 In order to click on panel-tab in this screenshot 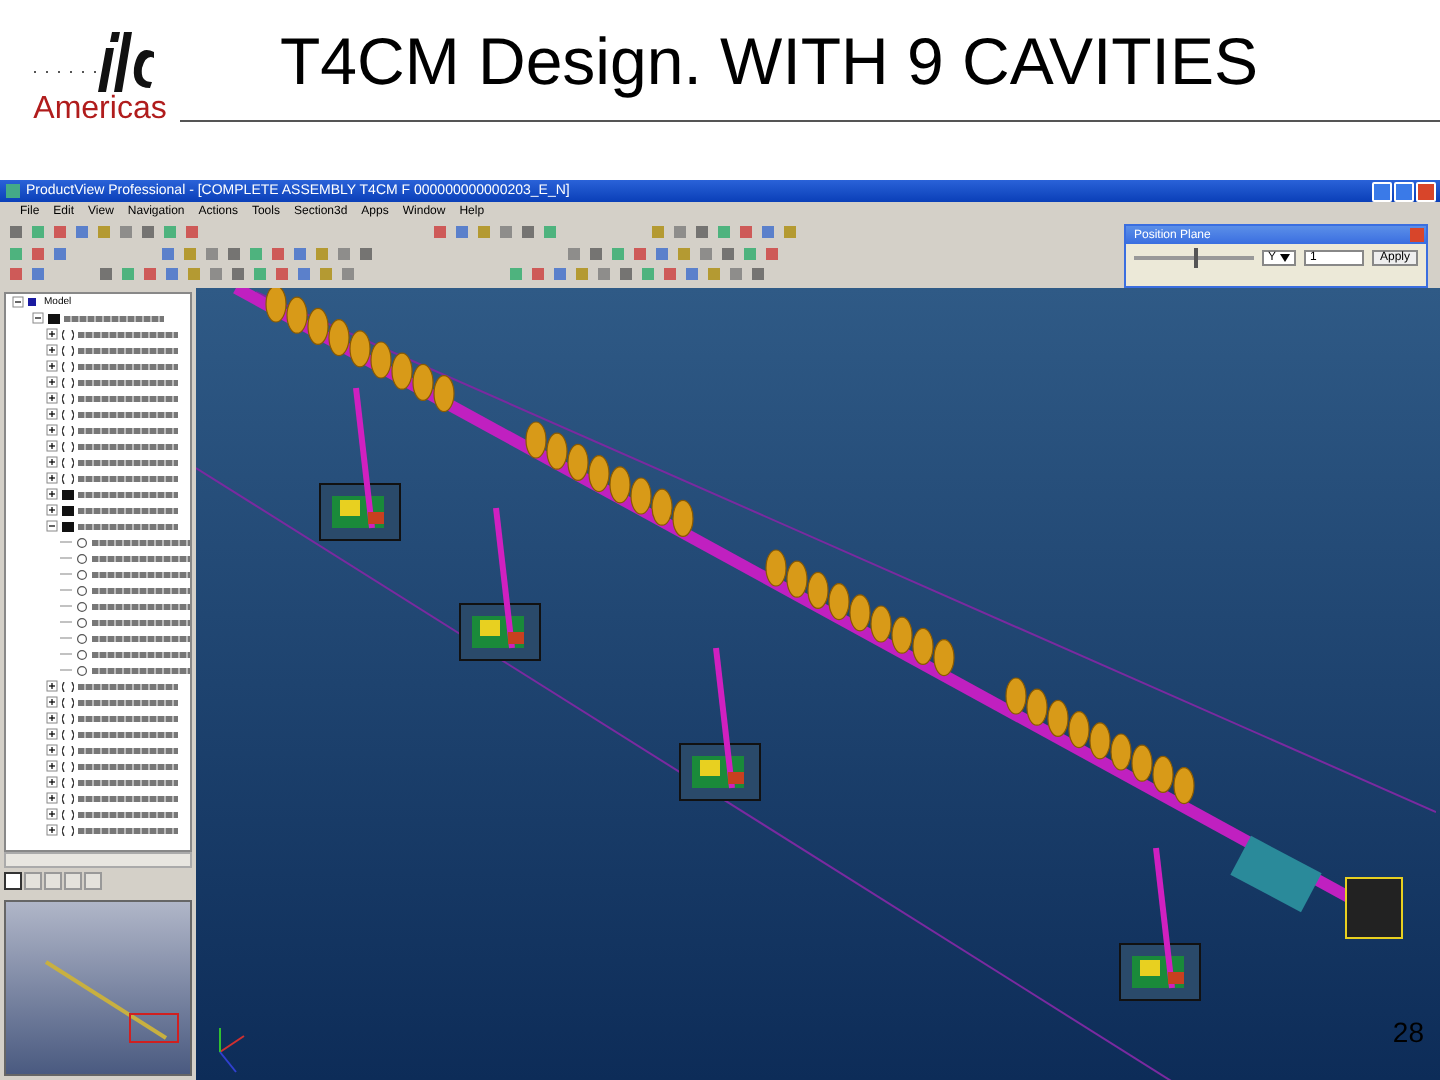, I will do `click(13, 881)`.